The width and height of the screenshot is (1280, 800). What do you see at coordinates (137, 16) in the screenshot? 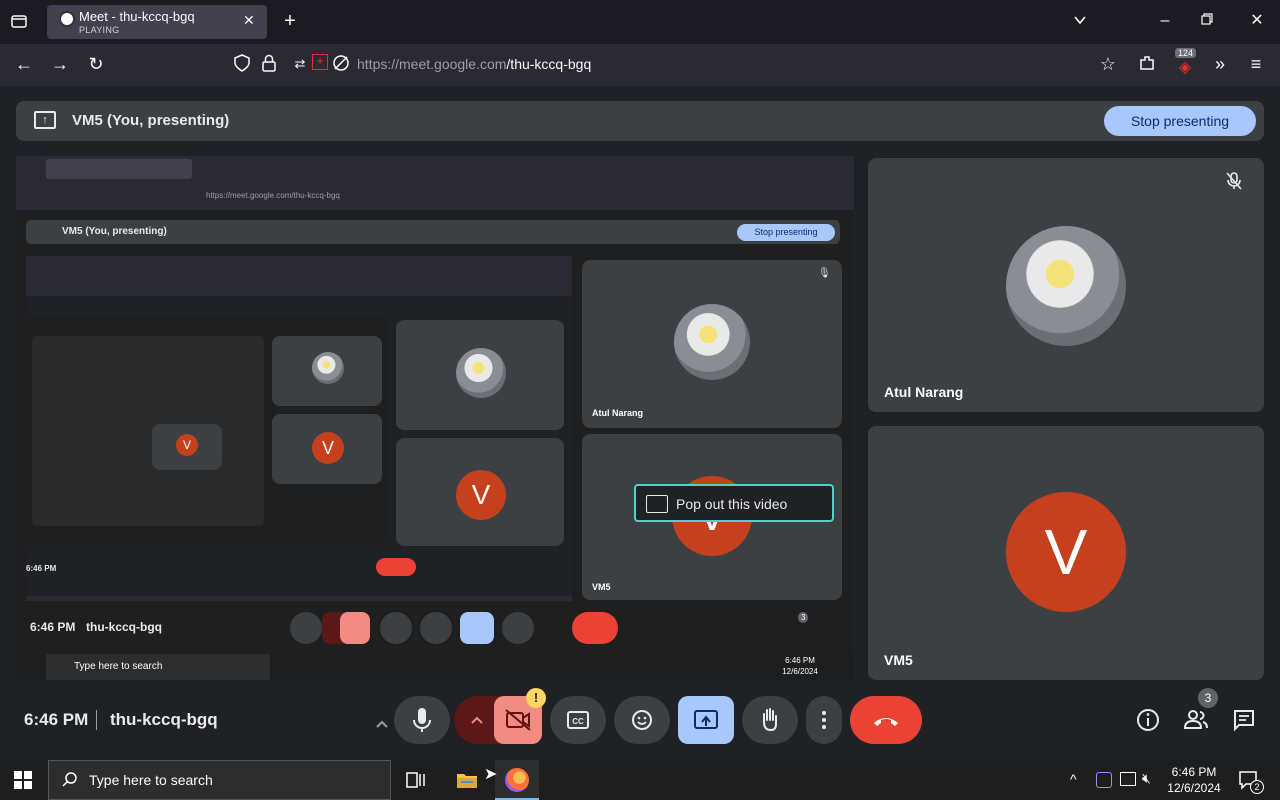
I see `tab-title: Meet - thu-kccq-bgq` at bounding box center [137, 16].